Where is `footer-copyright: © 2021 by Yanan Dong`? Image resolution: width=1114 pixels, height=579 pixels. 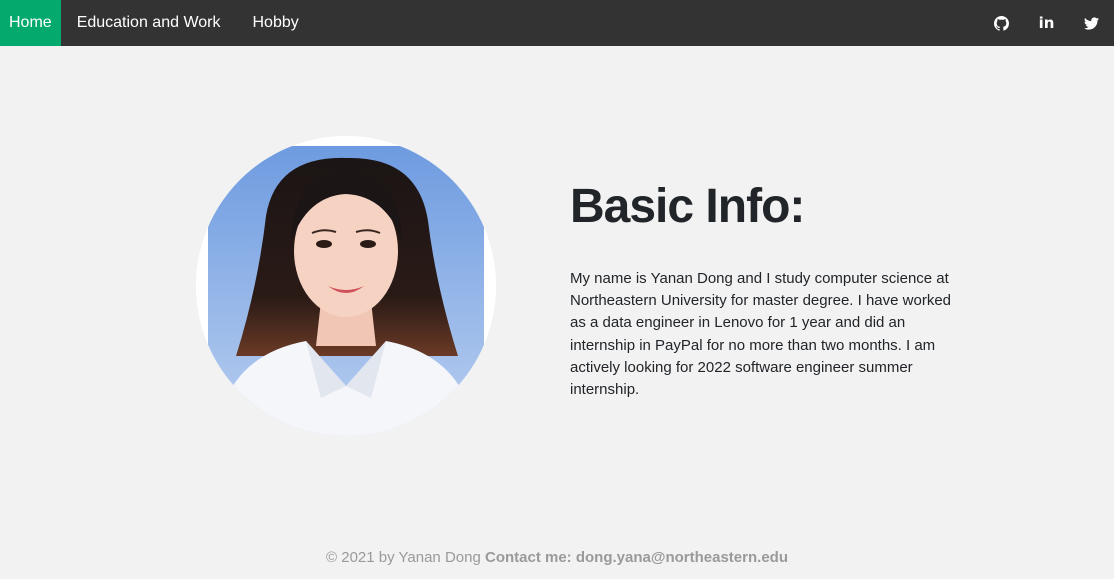
footer-copyright: © 2021 by Yanan Dong is located at coordinates (403, 557).